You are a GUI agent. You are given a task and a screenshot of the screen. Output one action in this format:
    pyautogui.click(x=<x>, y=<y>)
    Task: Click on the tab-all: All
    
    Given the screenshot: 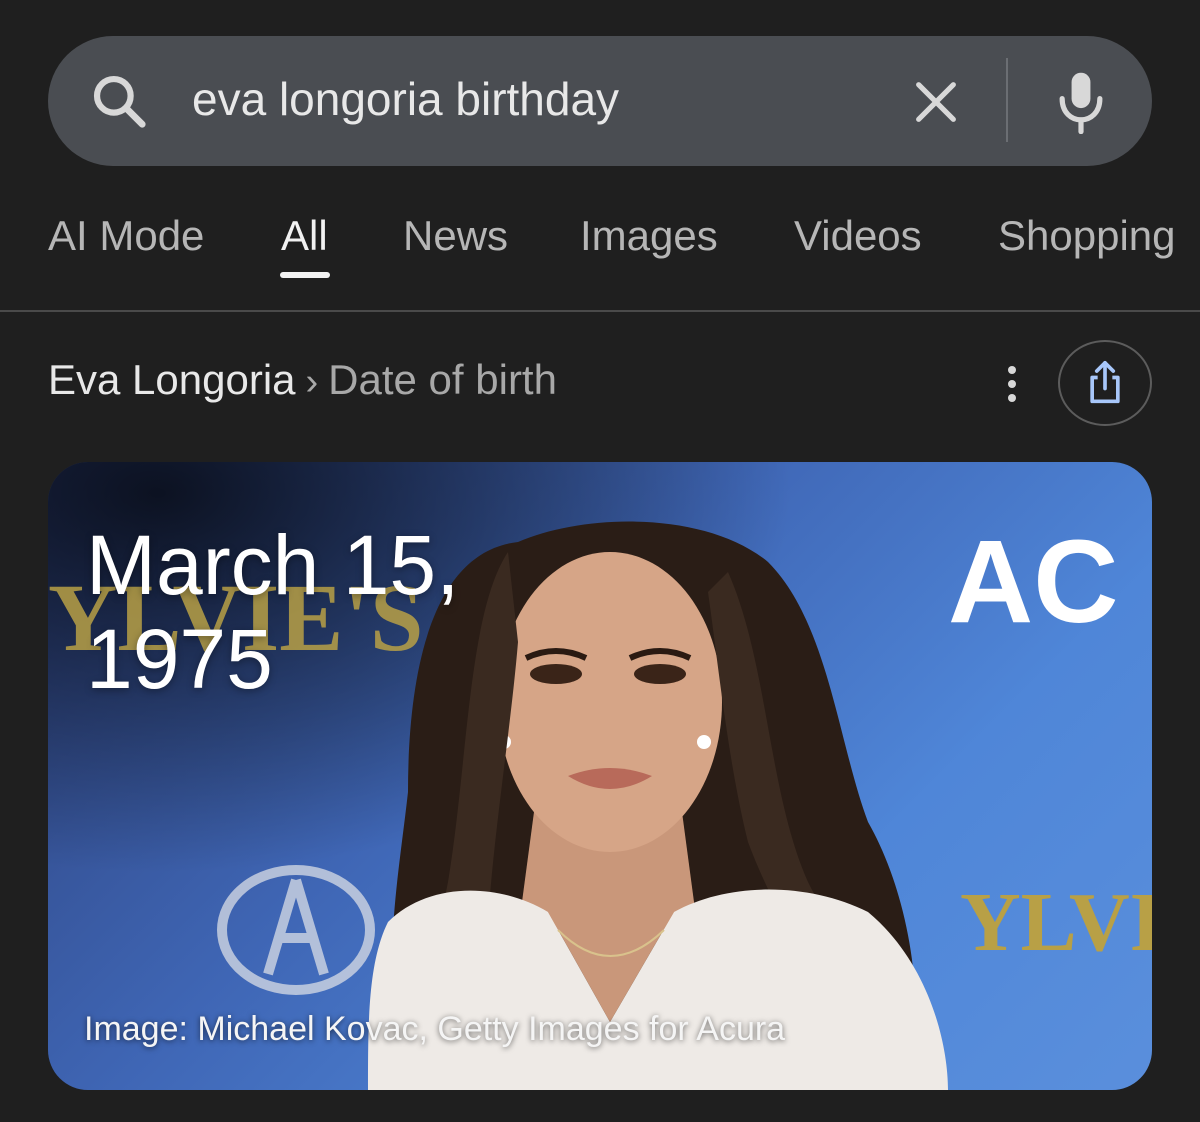 What is the action you would take?
    pyautogui.click(x=304, y=236)
    